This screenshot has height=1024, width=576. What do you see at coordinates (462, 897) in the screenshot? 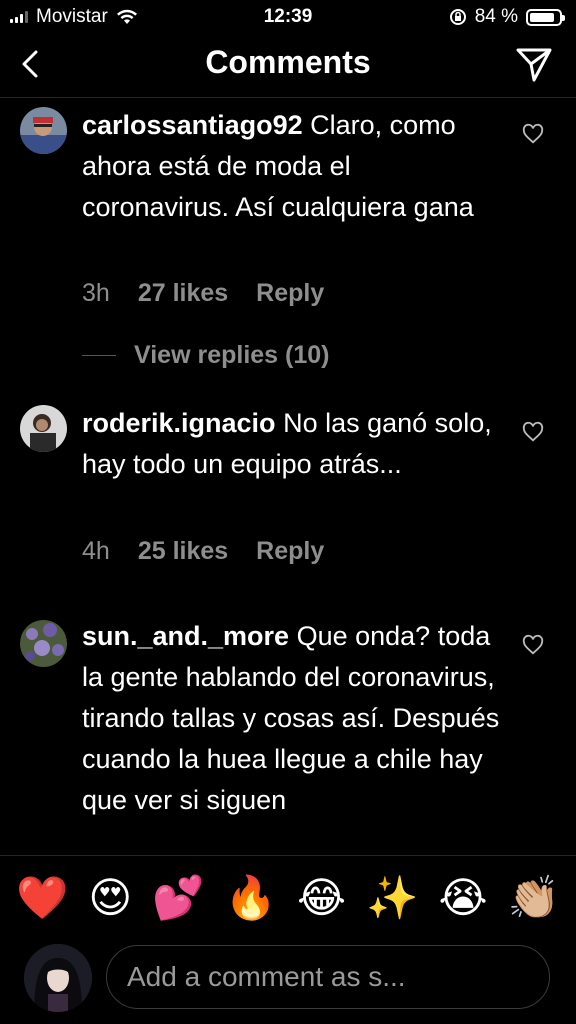
I see `crying-emoji-button: 😭` at bounding box center [462, 897].